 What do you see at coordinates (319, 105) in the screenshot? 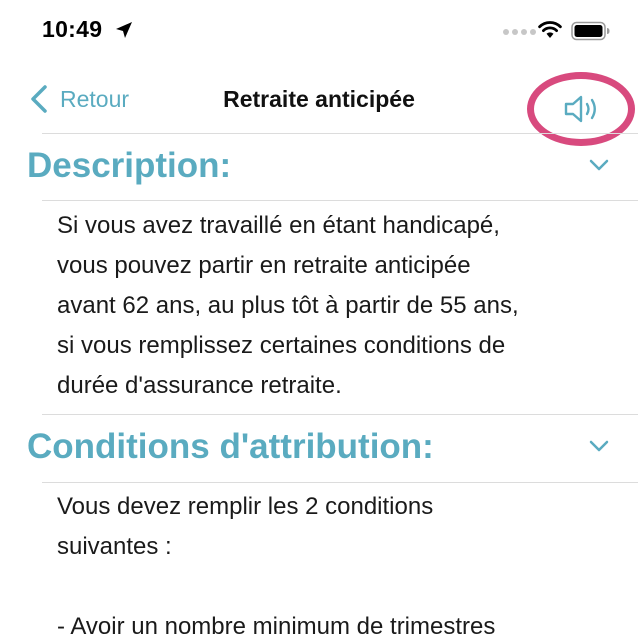
I see `navigation-bar: Retour Retraite anticipée` at bounding box center [319, 105].